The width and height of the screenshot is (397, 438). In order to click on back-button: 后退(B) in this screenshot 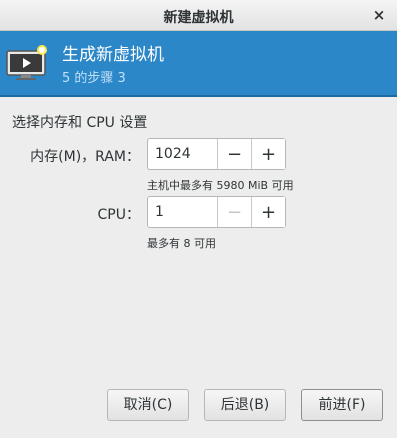, I will do `click(245, 405)`.